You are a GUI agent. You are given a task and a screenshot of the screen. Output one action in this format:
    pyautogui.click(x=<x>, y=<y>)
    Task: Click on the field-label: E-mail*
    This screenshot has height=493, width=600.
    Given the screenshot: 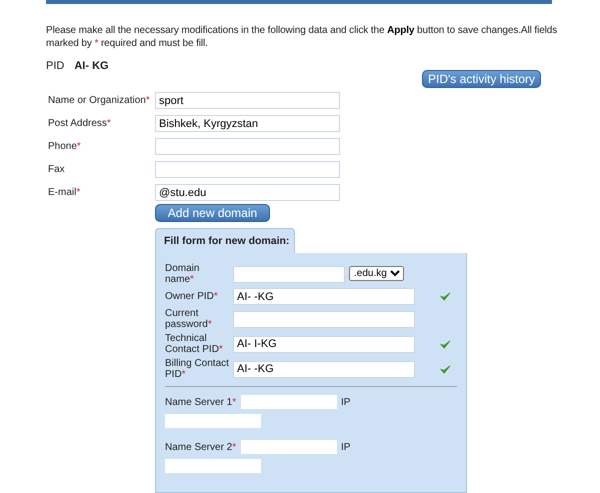 What is the action you would take?
    pyautogui.click(x=65, y=192)
    